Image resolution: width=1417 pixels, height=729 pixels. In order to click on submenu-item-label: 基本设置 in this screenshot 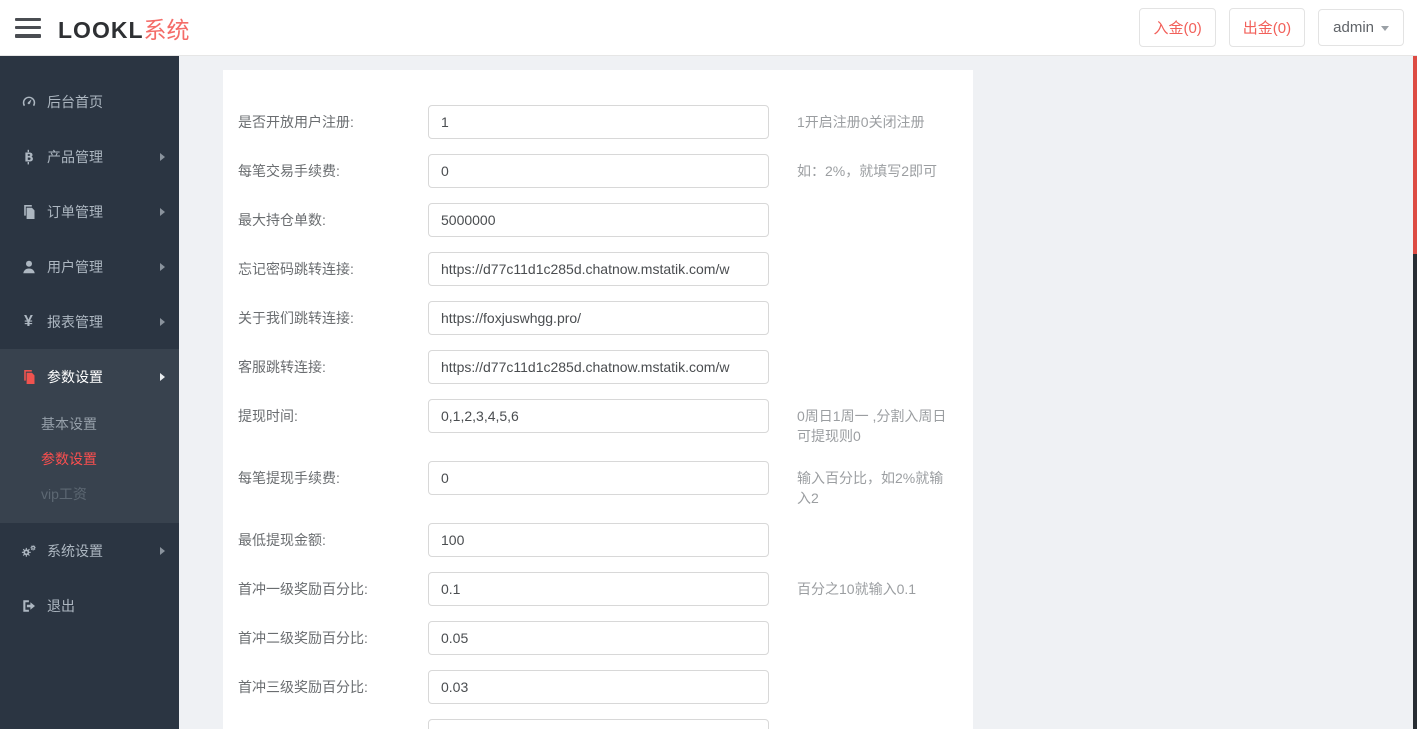, I will do `click(69, 423)`.